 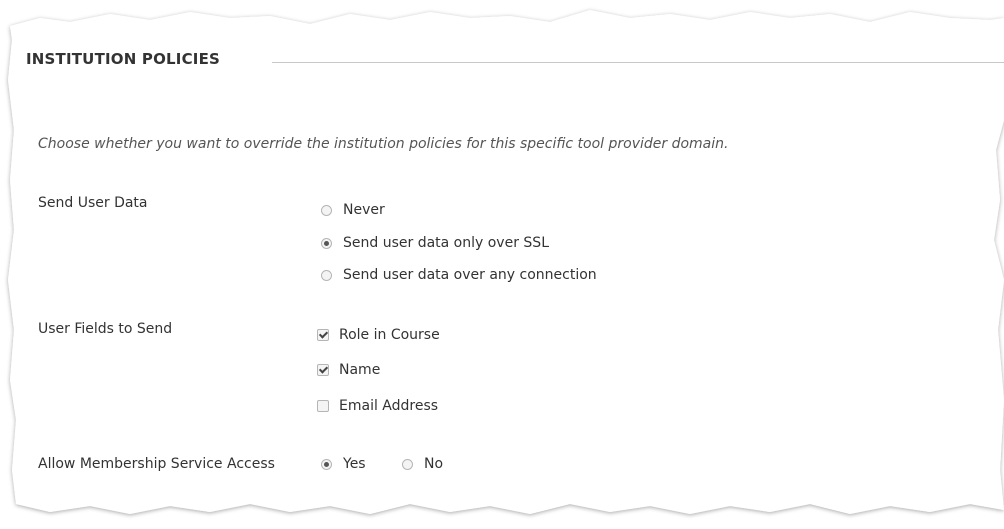 What do you see at coordinates (323, 406) in the screenshot?
I see `checkbox-email-address` at bounding box center [323, 406].